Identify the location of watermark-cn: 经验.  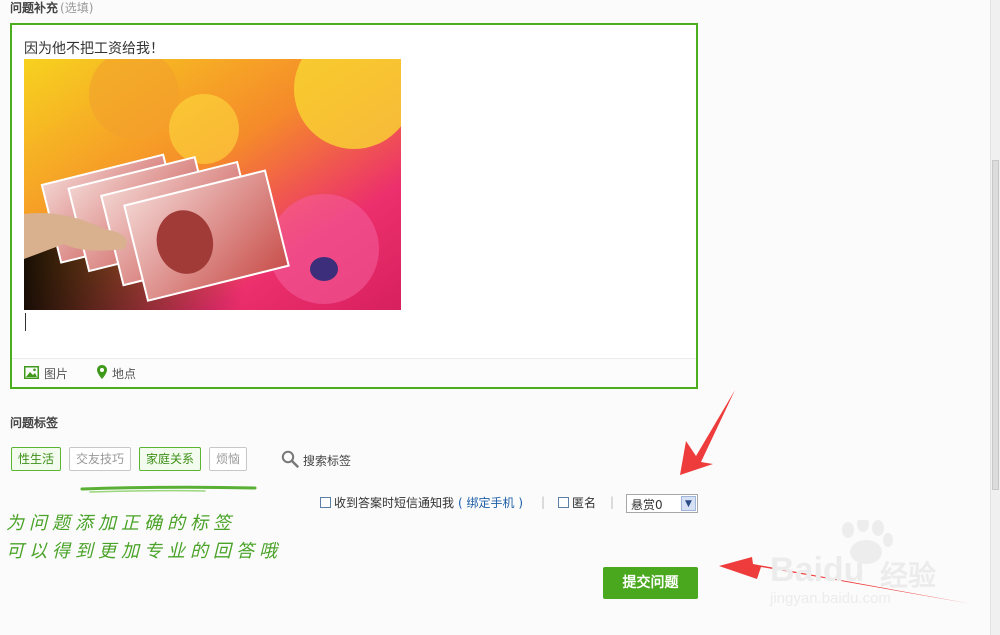
(908, 575).